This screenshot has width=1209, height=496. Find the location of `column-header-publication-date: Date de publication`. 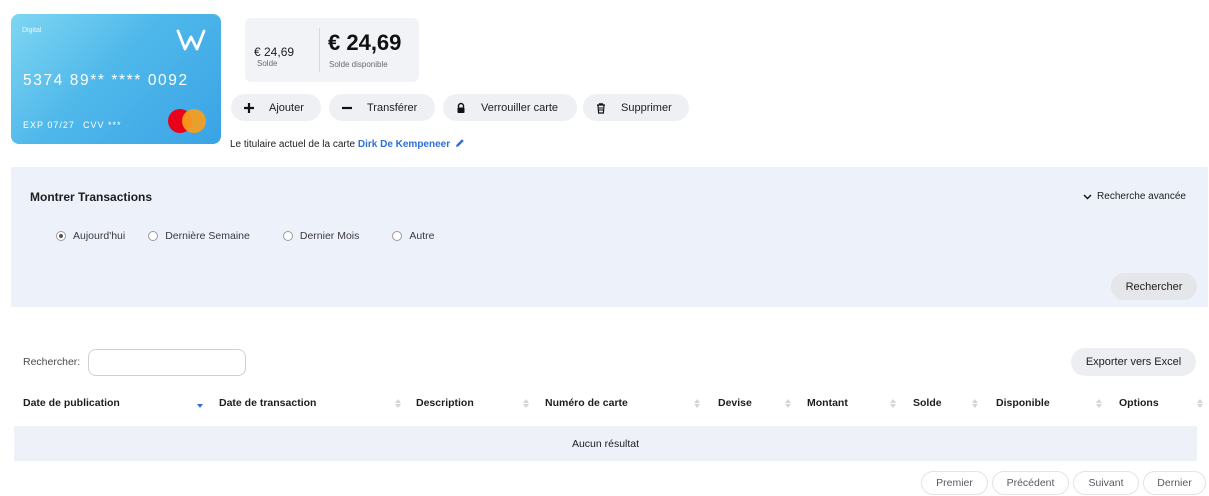

column-header-publication-date: Date de publication is located at coordinates (71, 403).